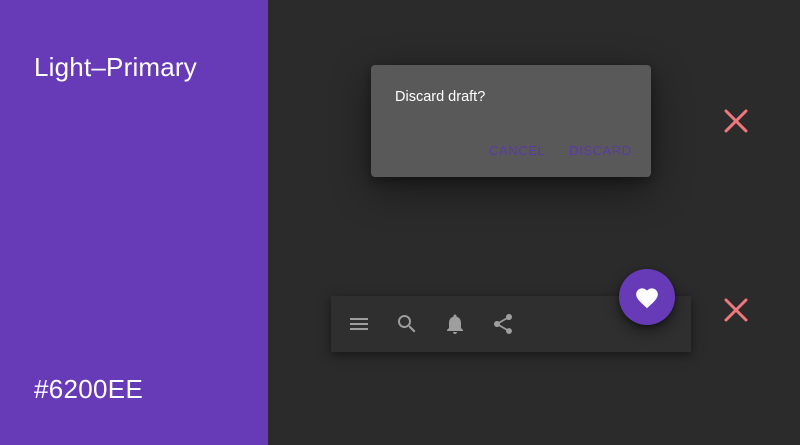  What do you see at coordinates (115, 67) in the screenshot?
I see `swatch-title: Light–Primary` at bounding box center [115, 67].